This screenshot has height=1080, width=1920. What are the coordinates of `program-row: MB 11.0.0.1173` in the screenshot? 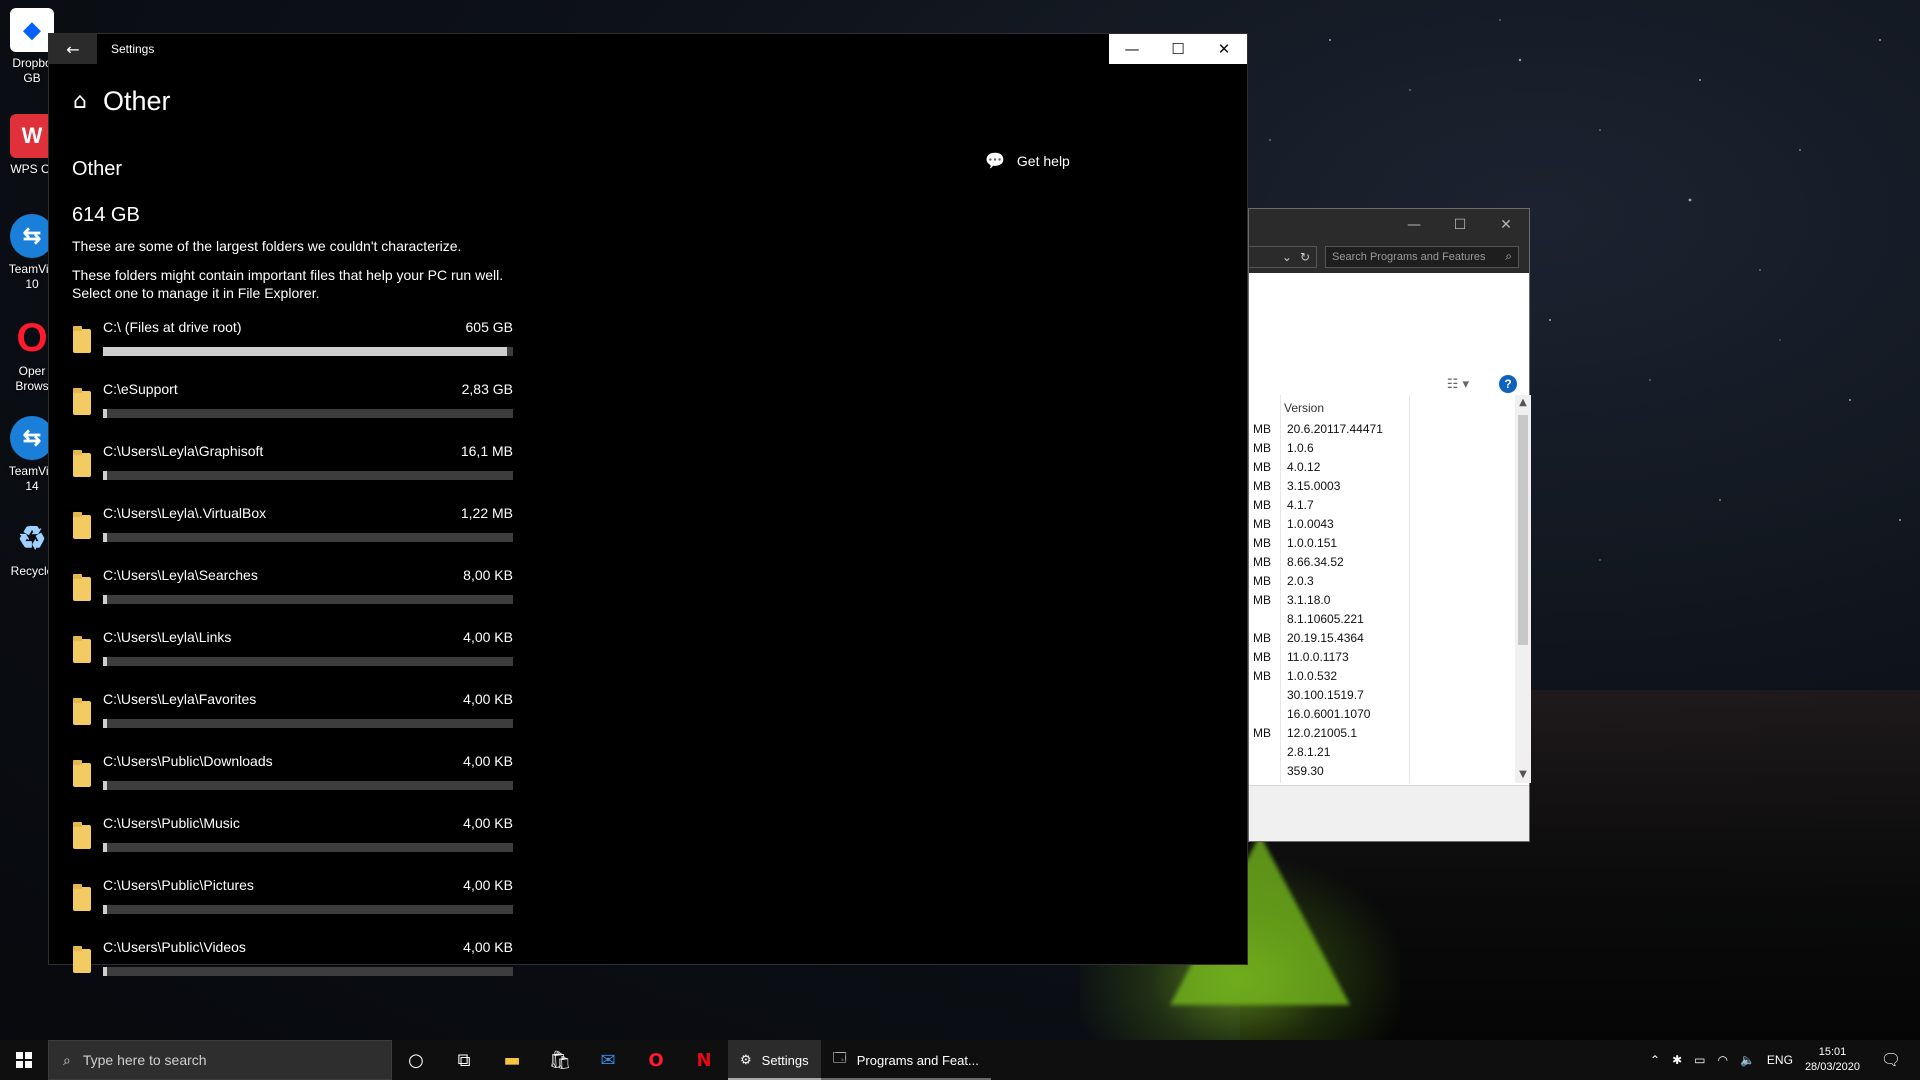 It's located at (1382, 656).